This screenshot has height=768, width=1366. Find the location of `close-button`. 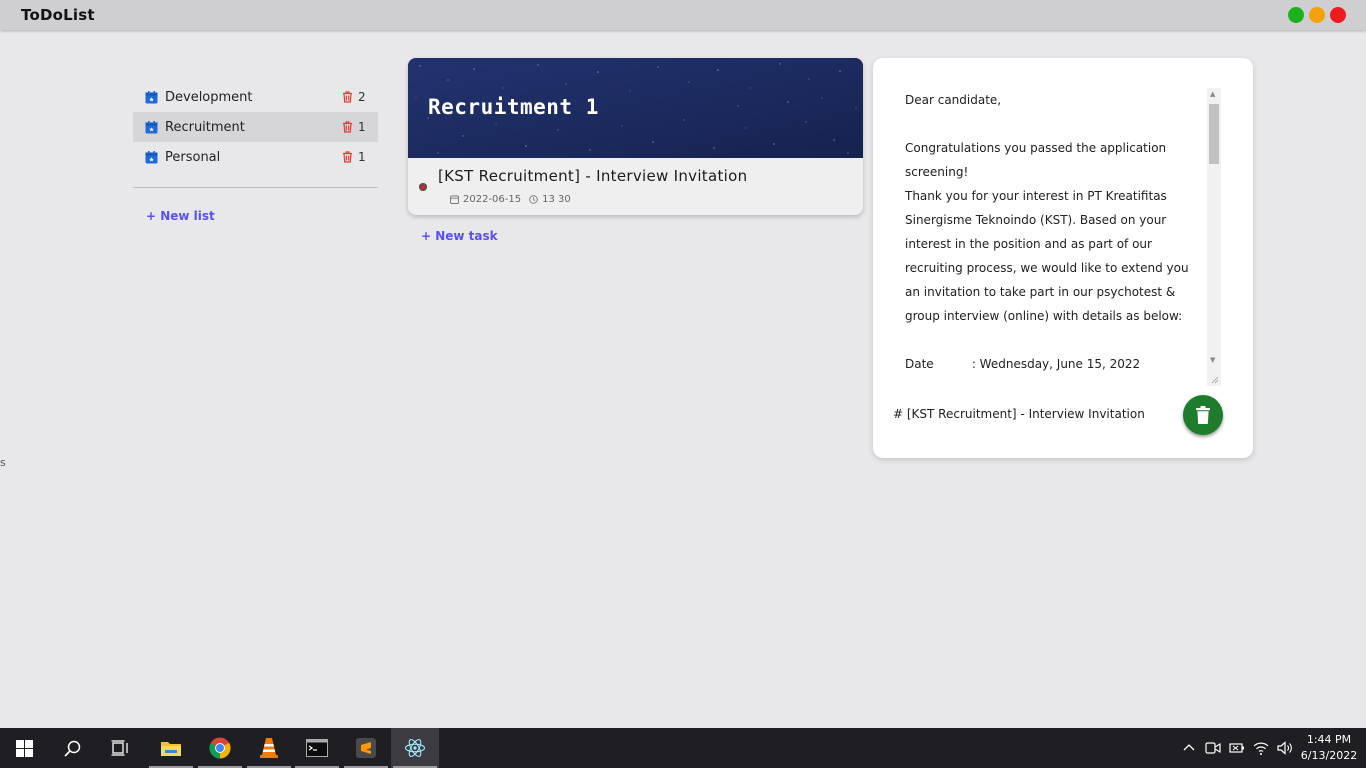

close-button is located at coordinates (1338, 15).